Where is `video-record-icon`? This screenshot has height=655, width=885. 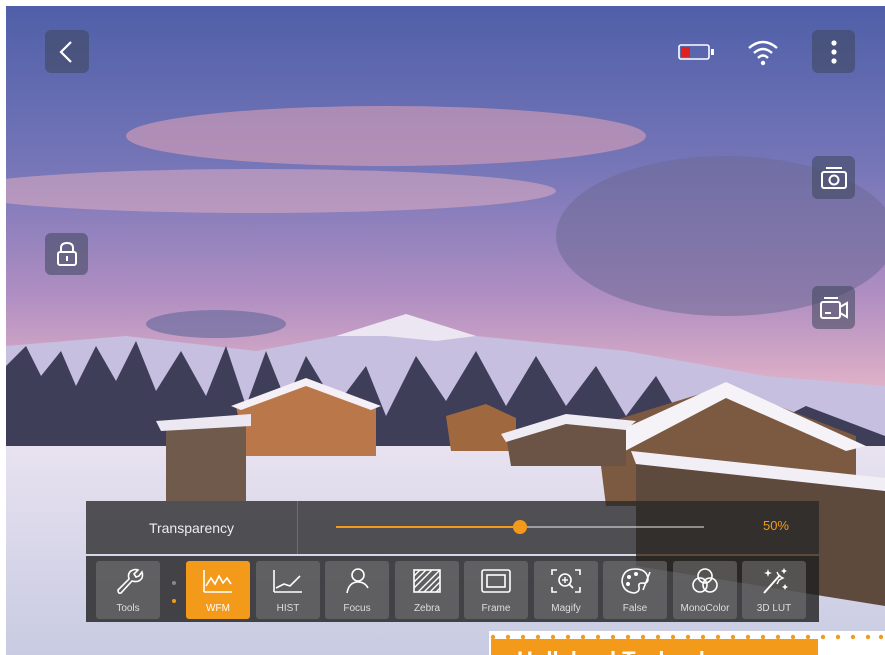 video-record-icon is located at coordinates (833, 307).